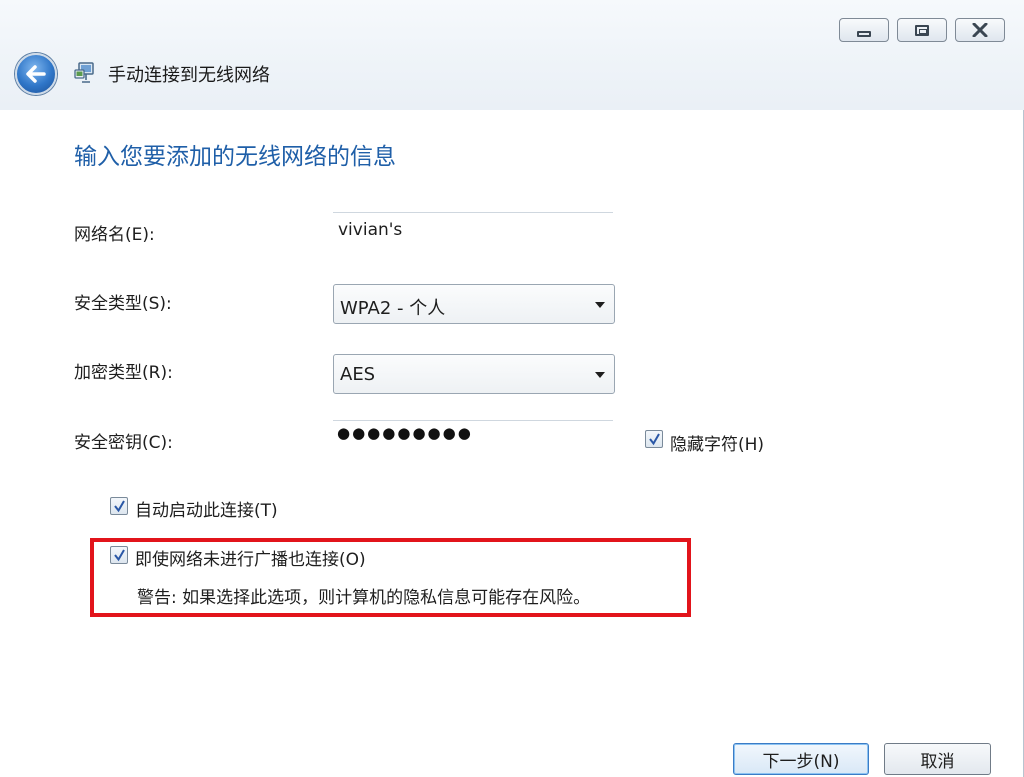 This screenshot has width=1024, height=777. Describe the element at coordinates (206, 508) in the screenshot. I see `auto-start-label: 自动启动此连接(T)` at that location.